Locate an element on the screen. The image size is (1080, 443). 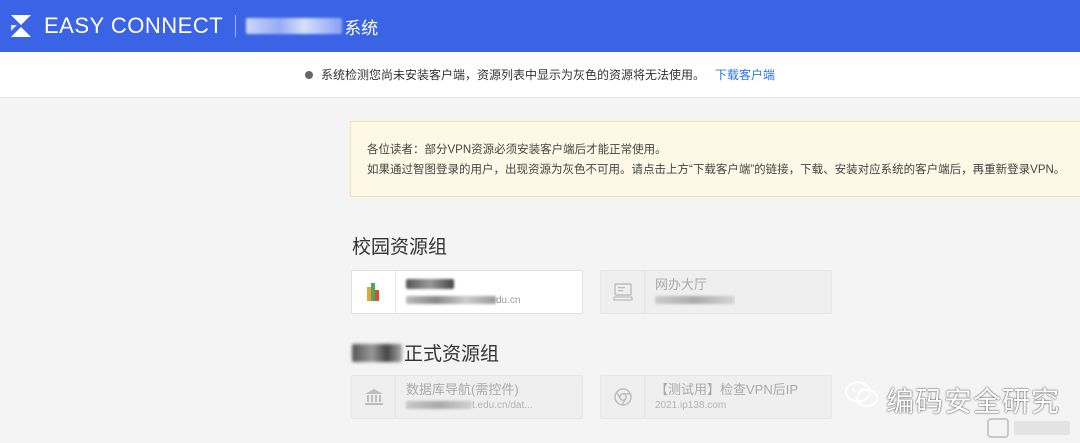
blurred-site-name is located at coordinates (294, 26).